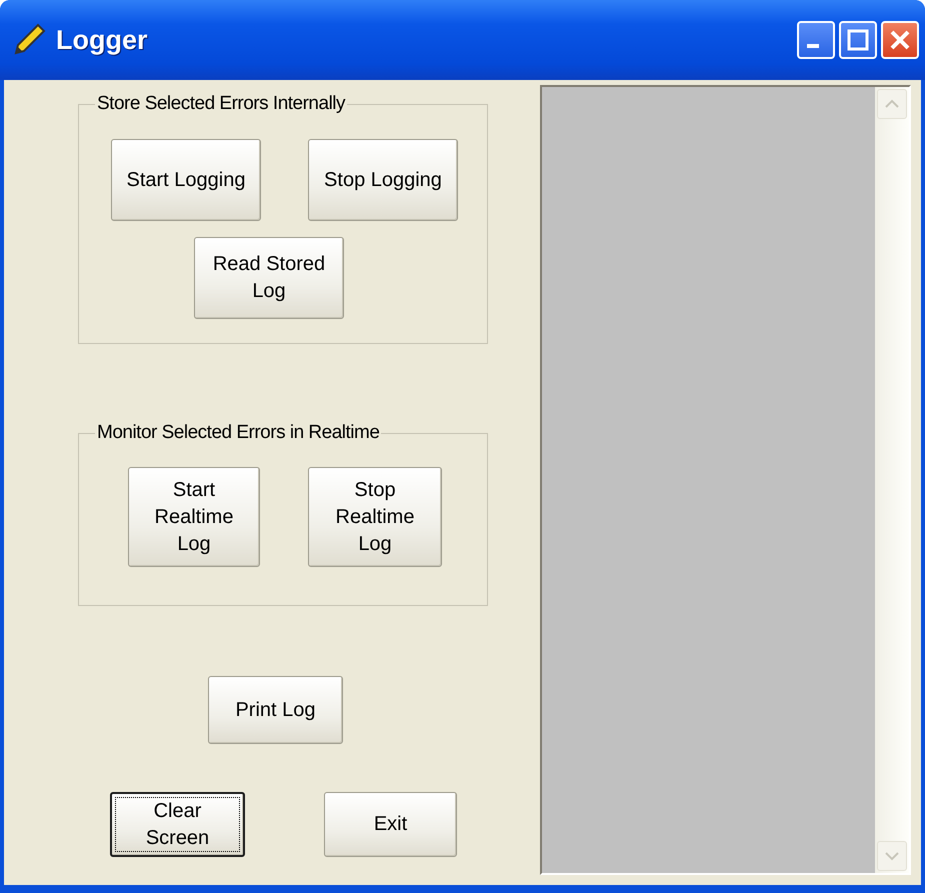  I want to click on window-title: Logger, so click(102, 40).